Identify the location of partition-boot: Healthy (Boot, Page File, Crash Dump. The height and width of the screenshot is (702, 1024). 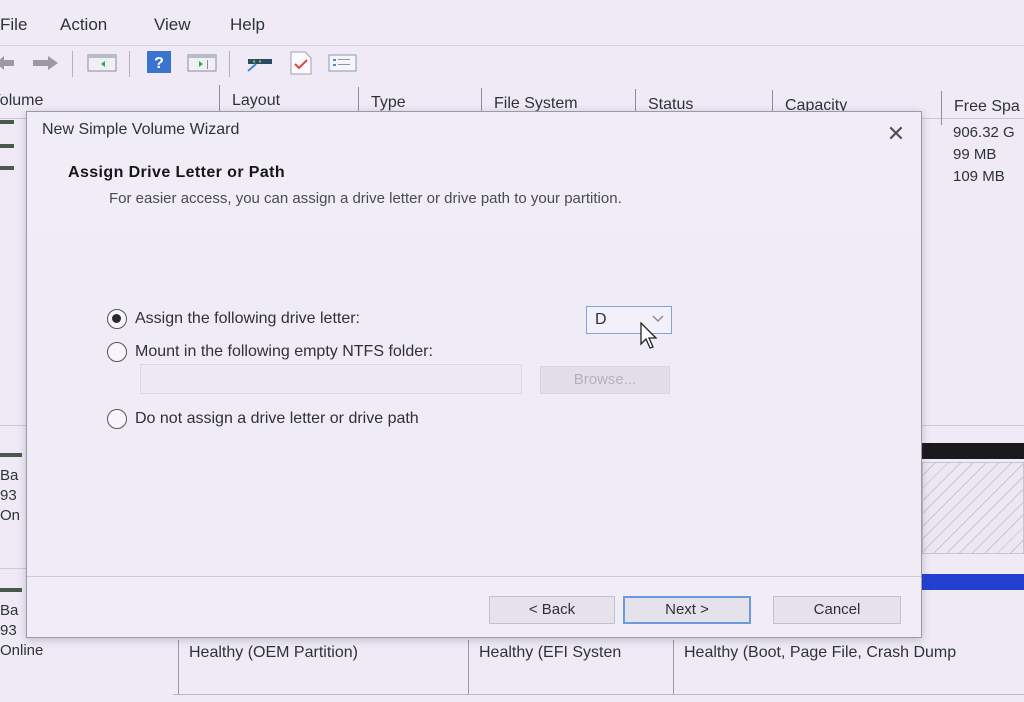
(848, 667).